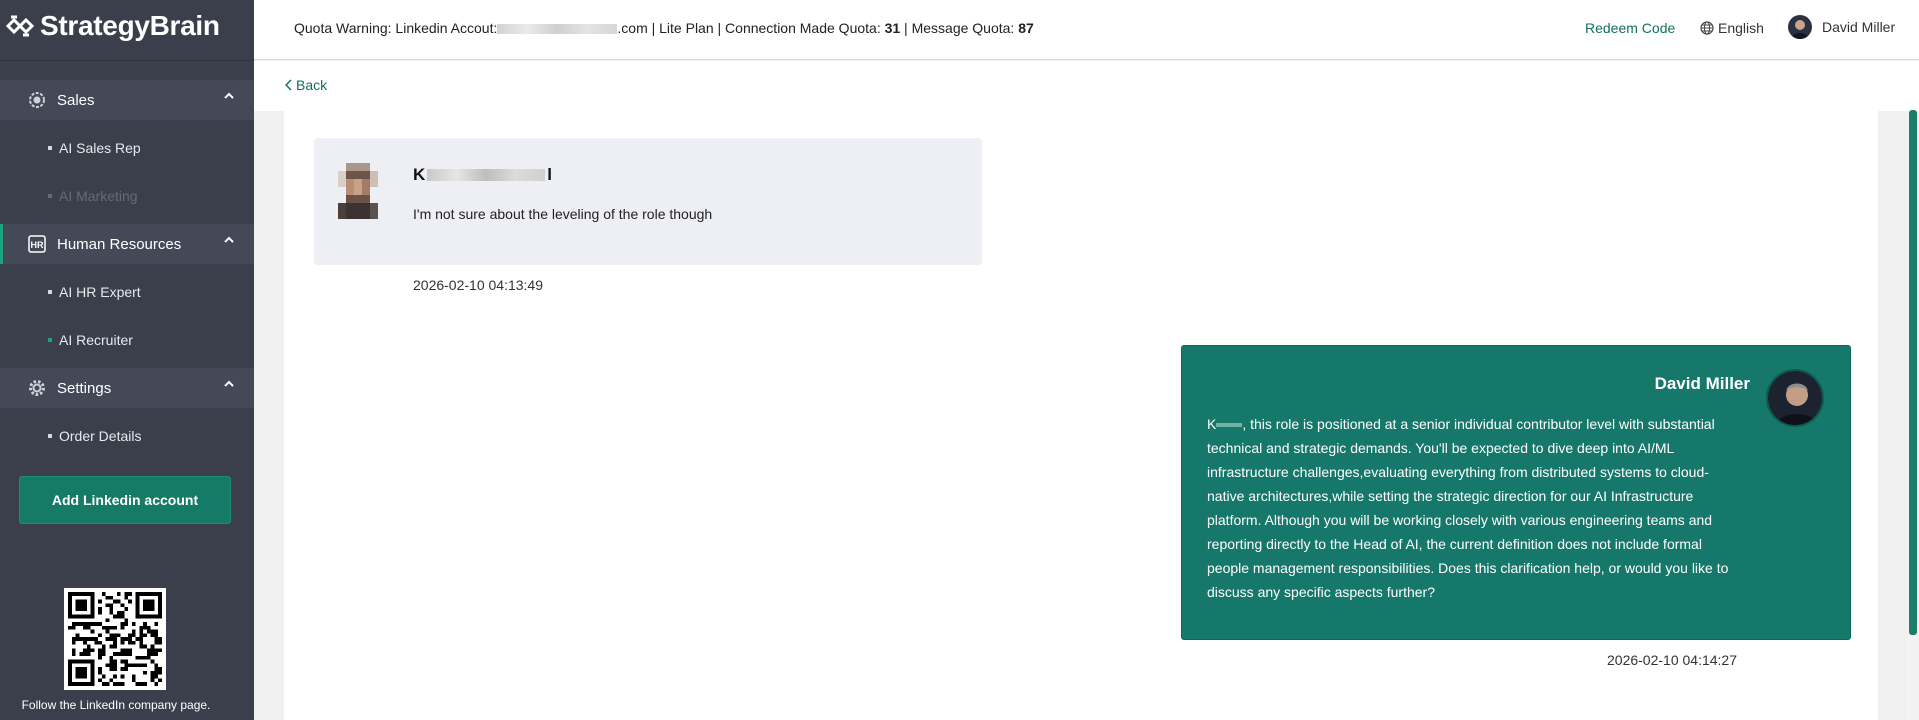 The height and width of the screenshot is (720, 1919). What do you see at coordinates (959, 28) in the screenshot?
I see `quota-message-label: | Message Quota:` at bounding box center [959, 28].